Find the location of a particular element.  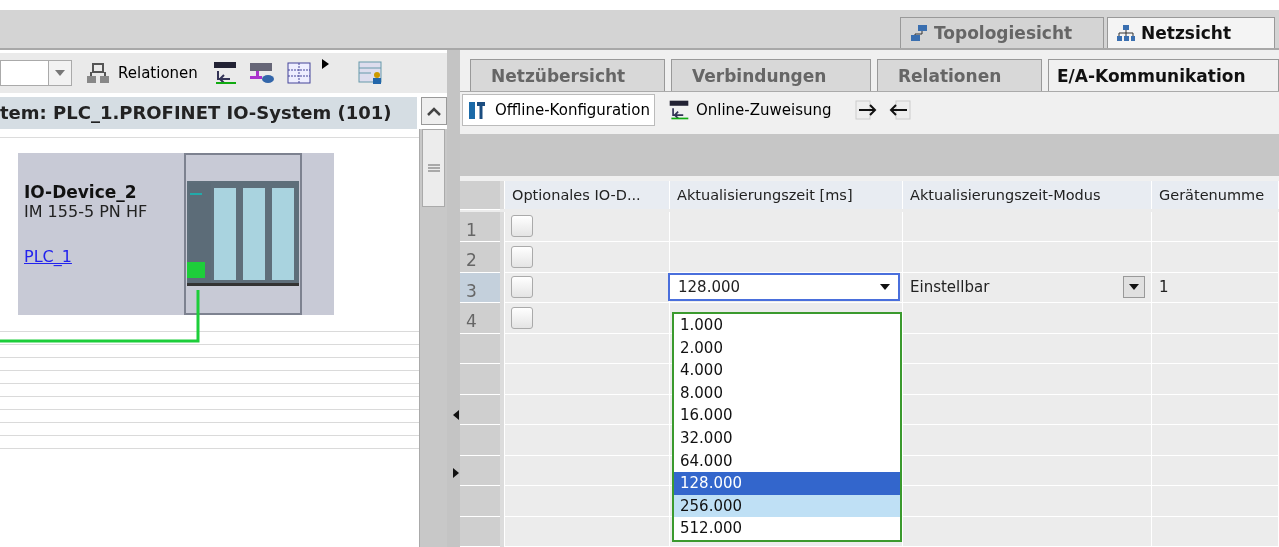

panel-header: tem: PLC_1.PROFINET IO-System (101) is located at coordinates (208, 113).